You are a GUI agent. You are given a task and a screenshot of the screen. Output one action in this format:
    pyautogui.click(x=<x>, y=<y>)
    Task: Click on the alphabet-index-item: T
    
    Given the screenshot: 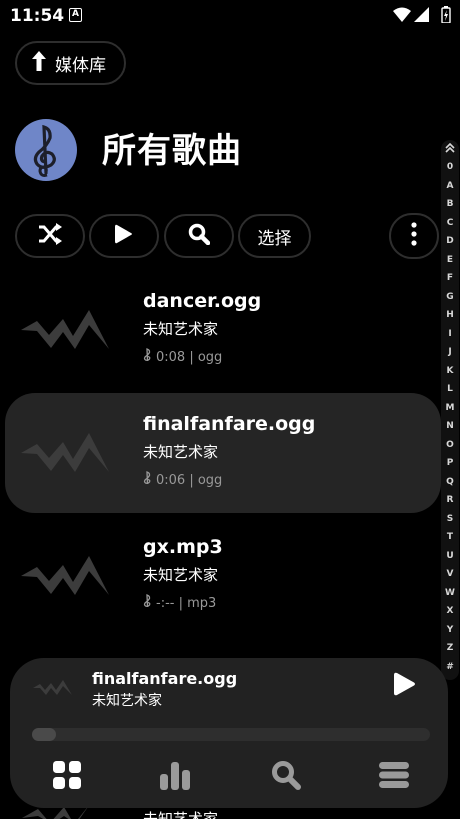 What is the action you would take?
    pyautogui.click(x=450, y=537)
    